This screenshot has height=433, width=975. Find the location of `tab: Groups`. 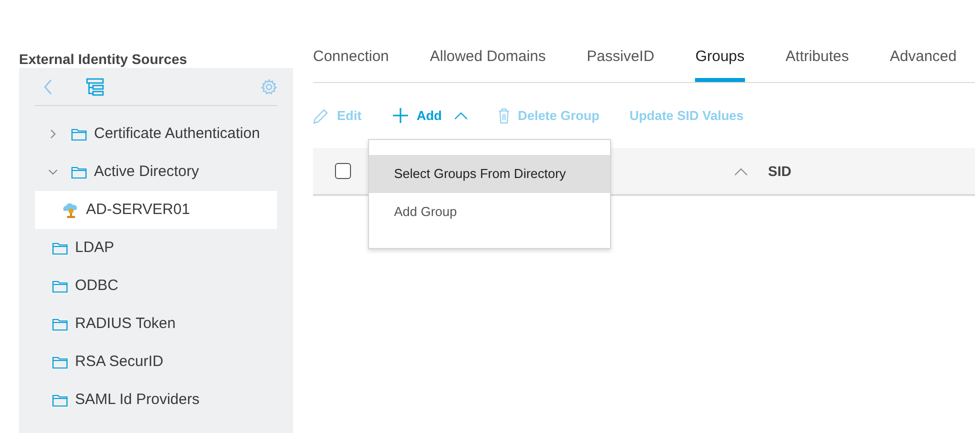

tab: Groups is located at coordinates (720, 65).